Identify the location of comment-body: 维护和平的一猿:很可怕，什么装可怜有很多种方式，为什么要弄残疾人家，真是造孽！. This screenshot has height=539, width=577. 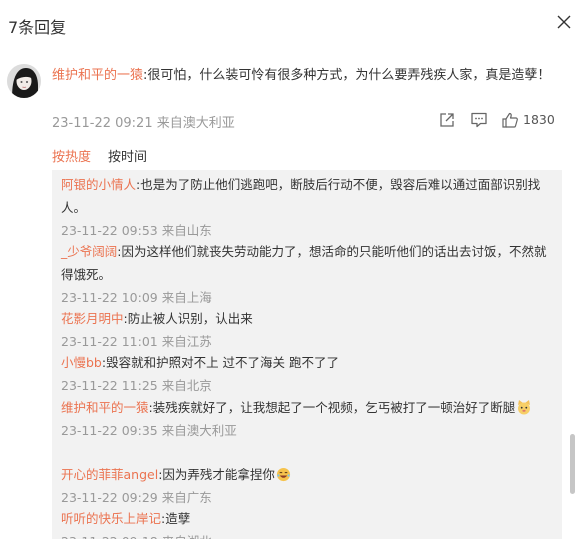
(302, 76).